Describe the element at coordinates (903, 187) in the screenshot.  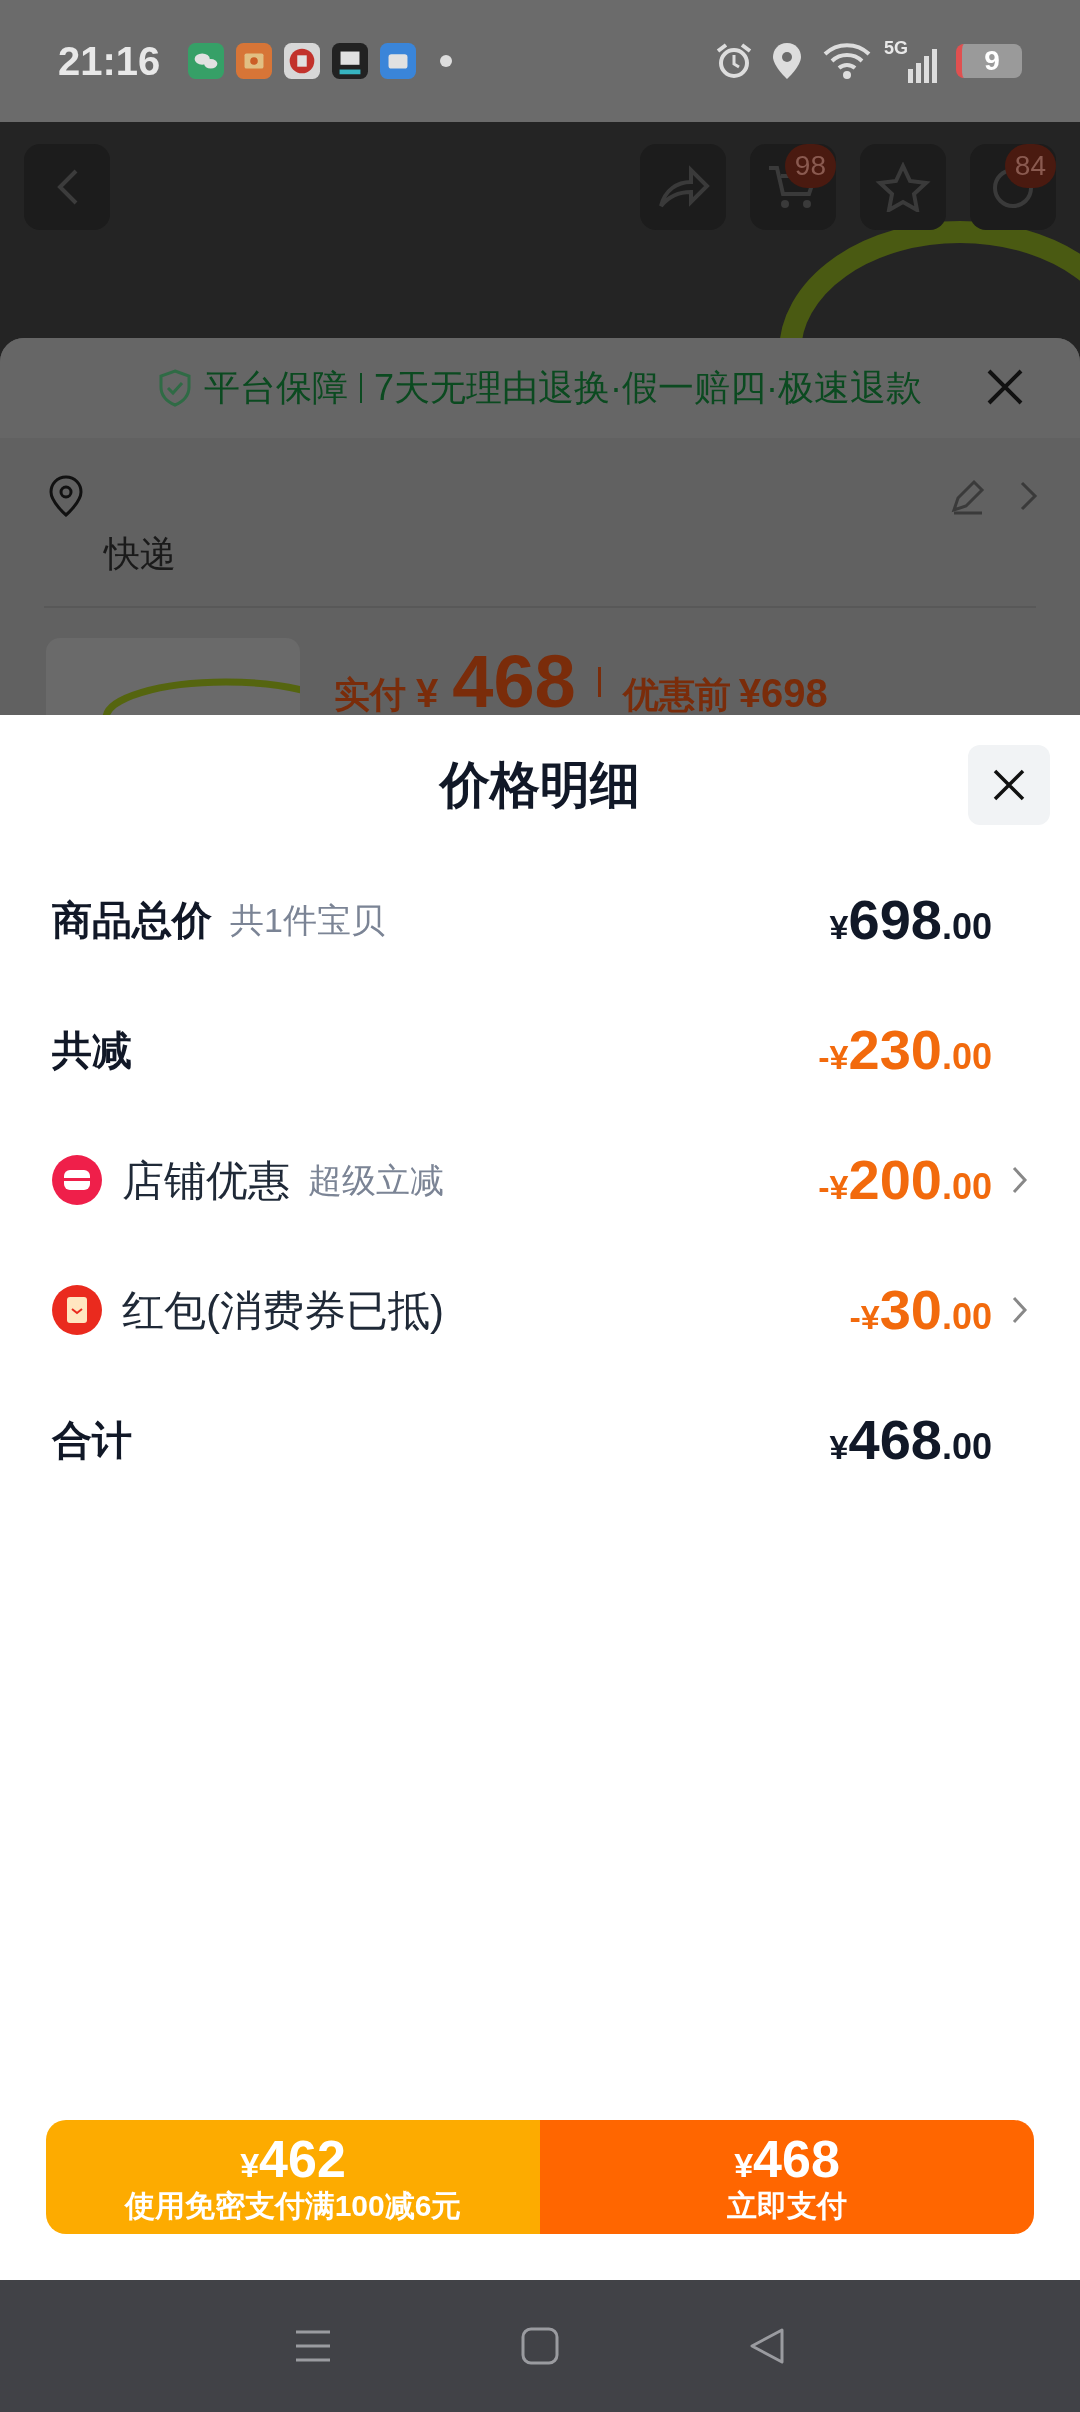
I see `star-icon` at that location.